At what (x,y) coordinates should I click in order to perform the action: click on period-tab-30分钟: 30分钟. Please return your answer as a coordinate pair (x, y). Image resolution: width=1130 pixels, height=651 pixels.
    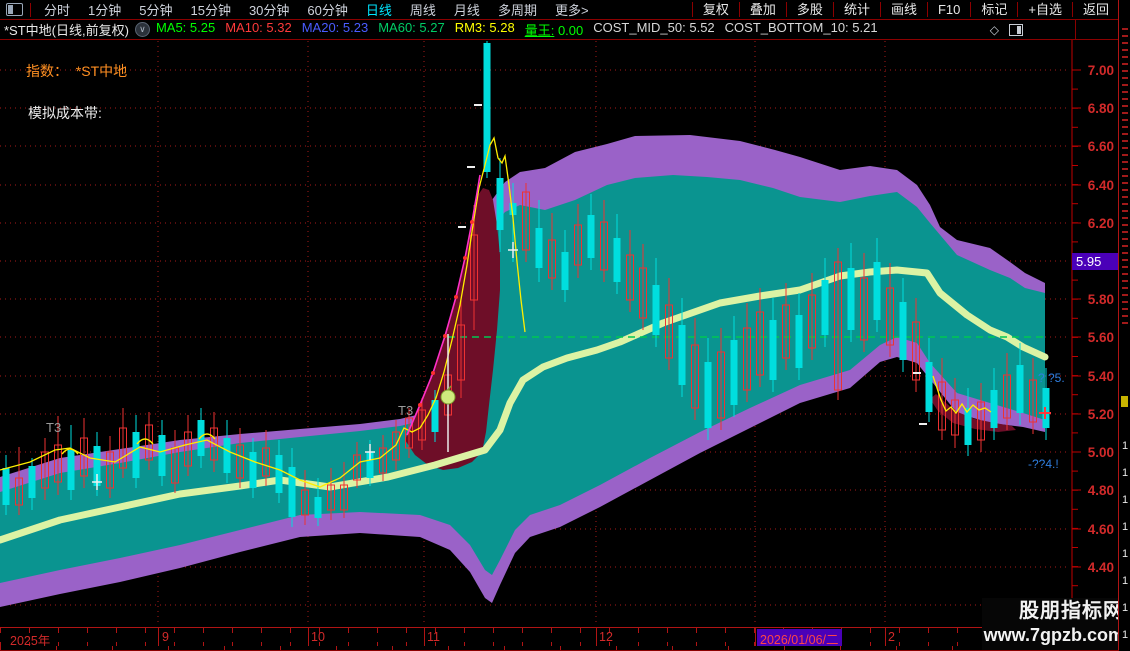
    Looking at the image, I should click on (269, 9).